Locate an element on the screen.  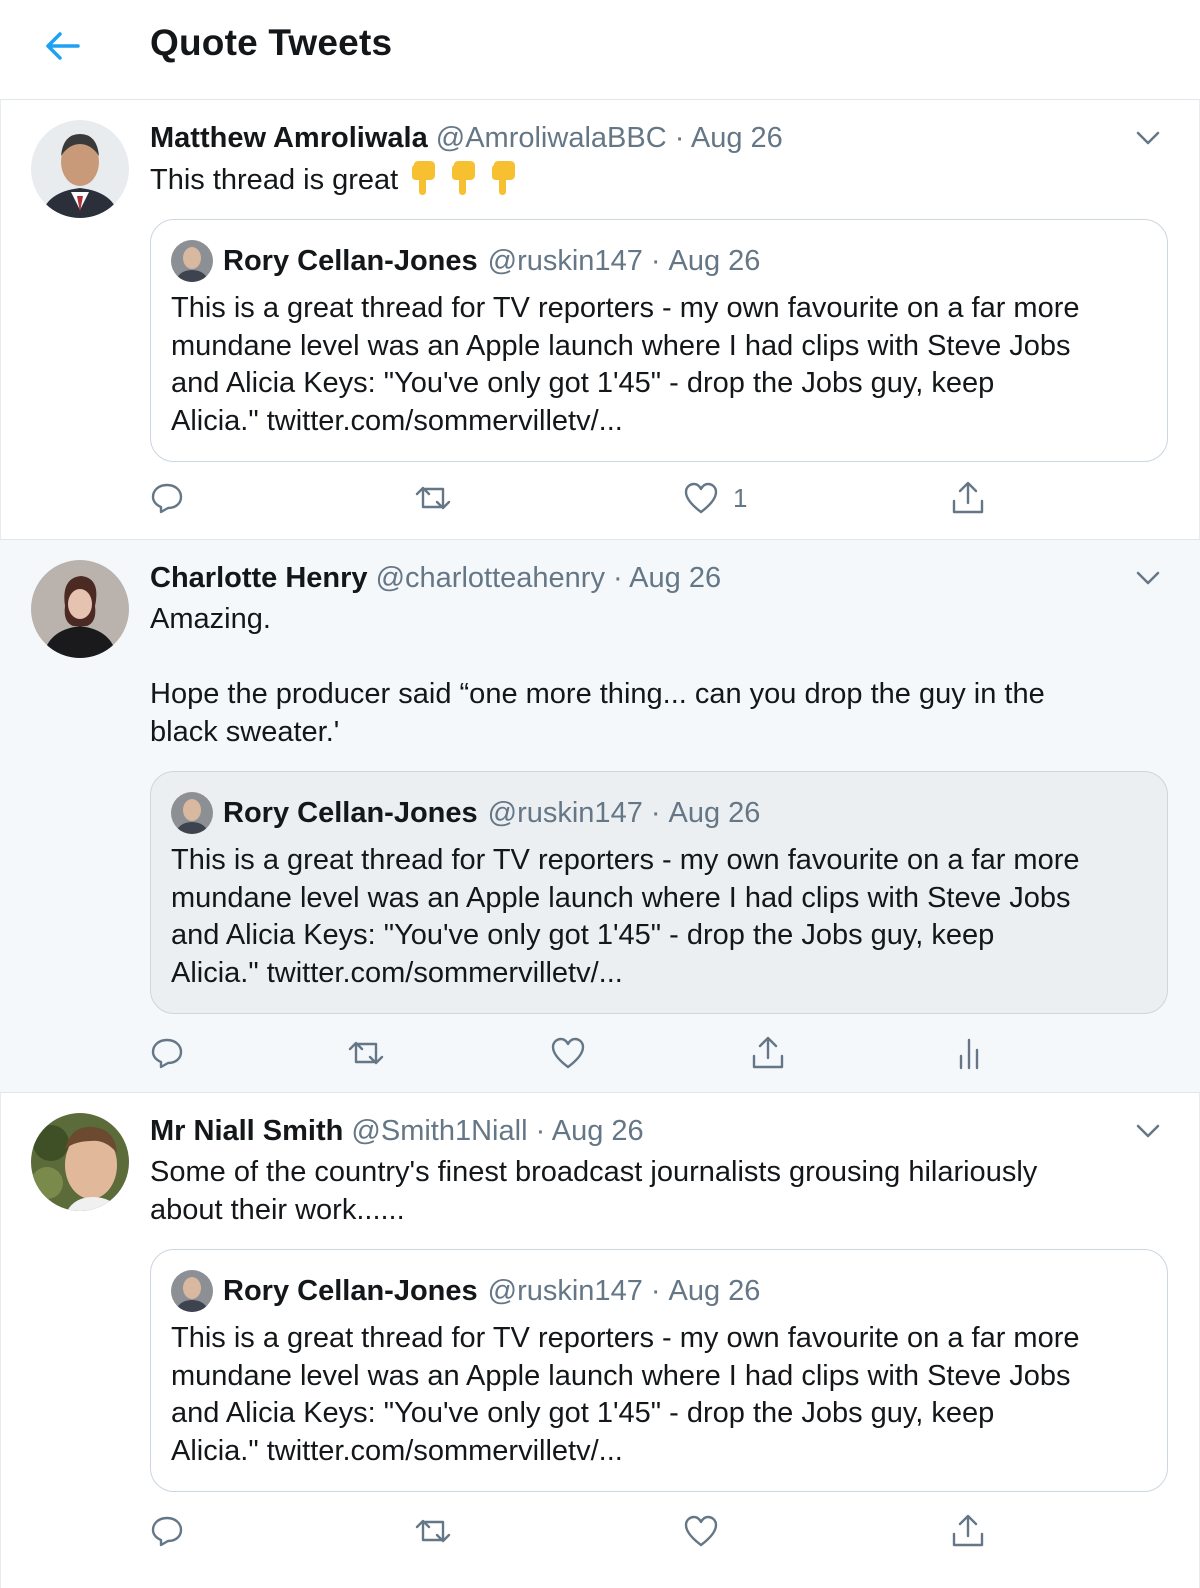
tweet-actions is located at coordinates (650, 1531).